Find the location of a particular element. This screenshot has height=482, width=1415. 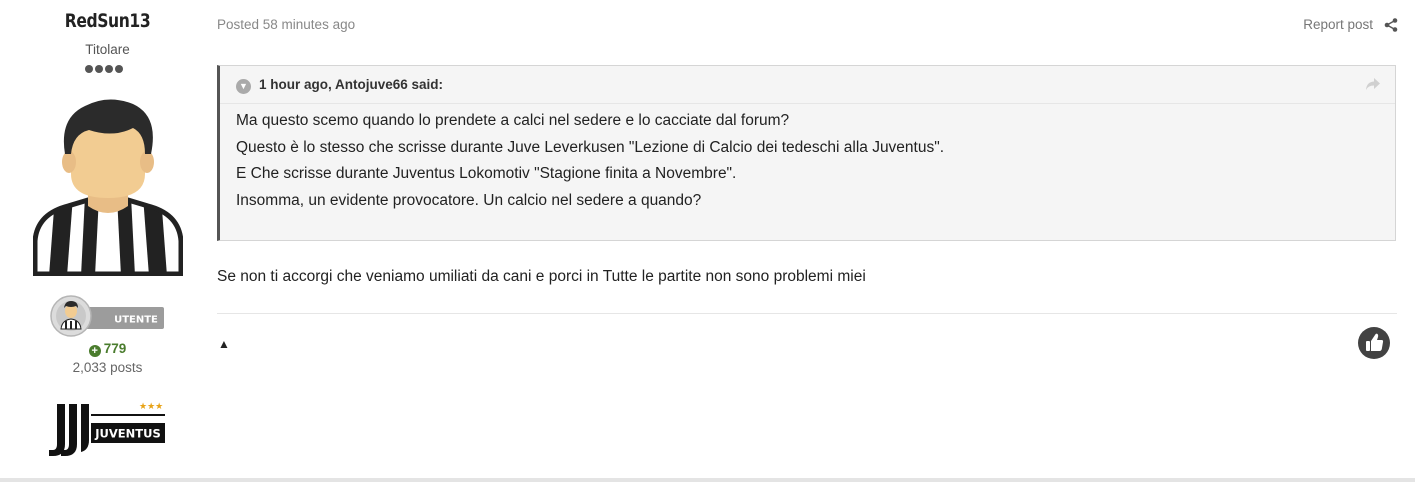

badge-label: UTENTE is located at coordinates (136, 320).